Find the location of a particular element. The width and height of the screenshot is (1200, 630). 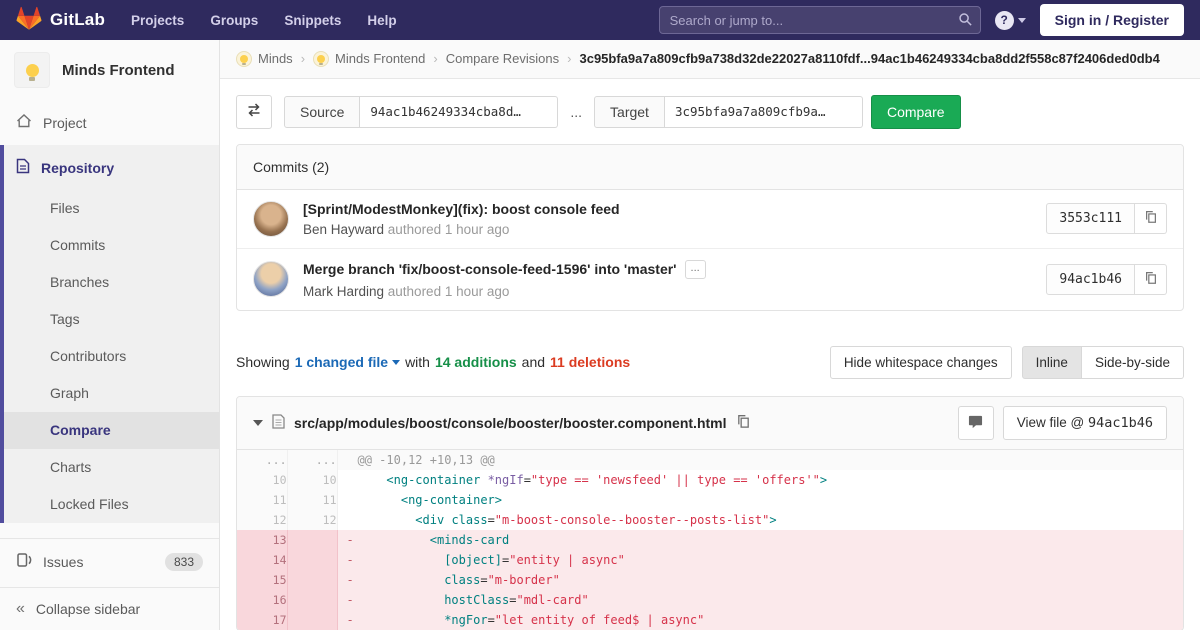

copy-path-button is located at coordinates (743, 423).